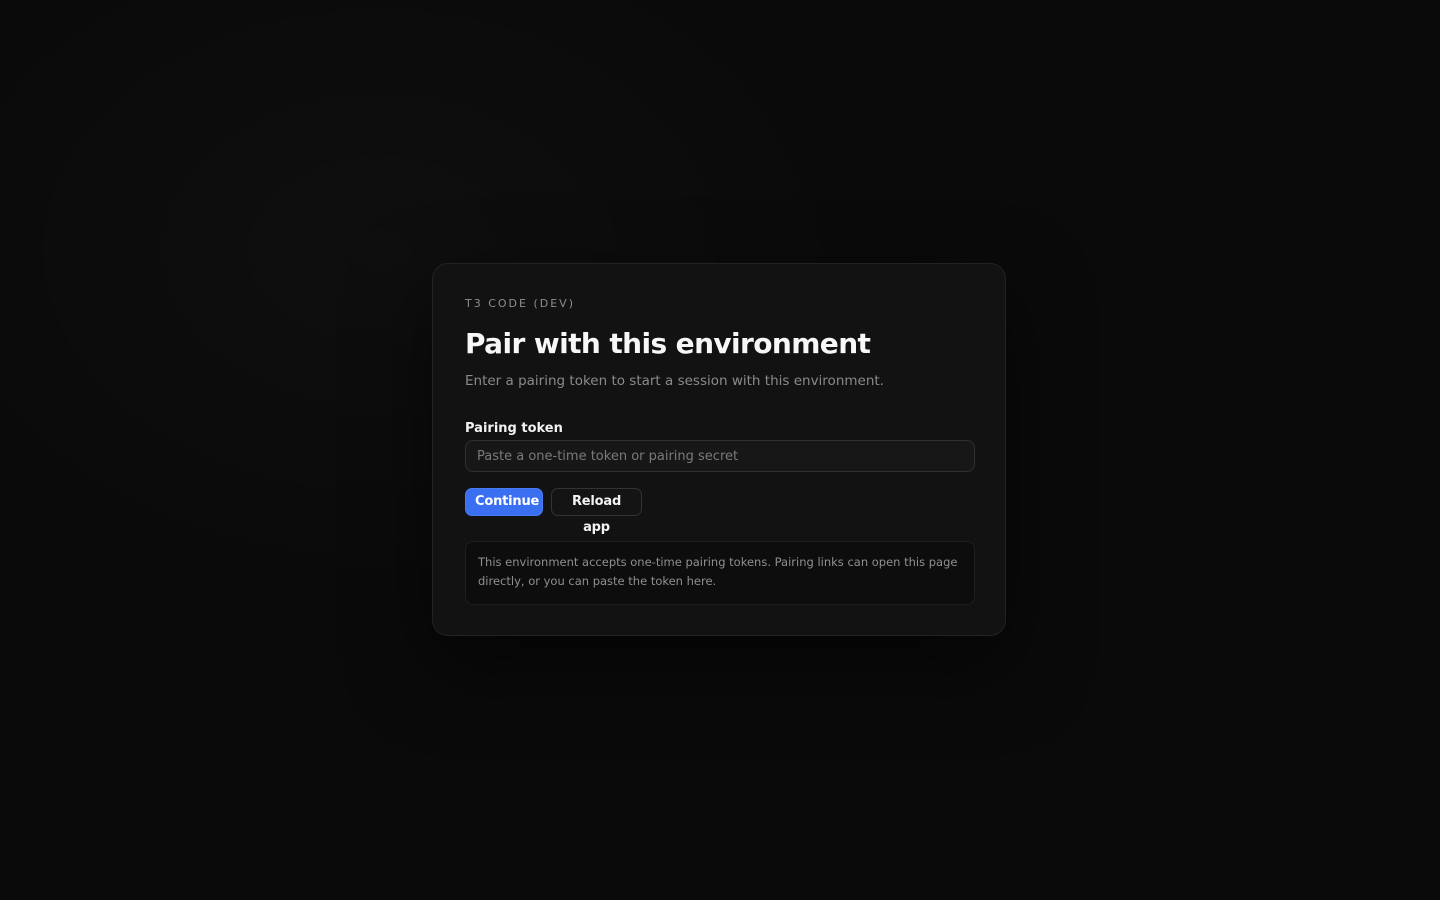  I want to click on pairing-token-label: Pairing token, so click(514, 428).